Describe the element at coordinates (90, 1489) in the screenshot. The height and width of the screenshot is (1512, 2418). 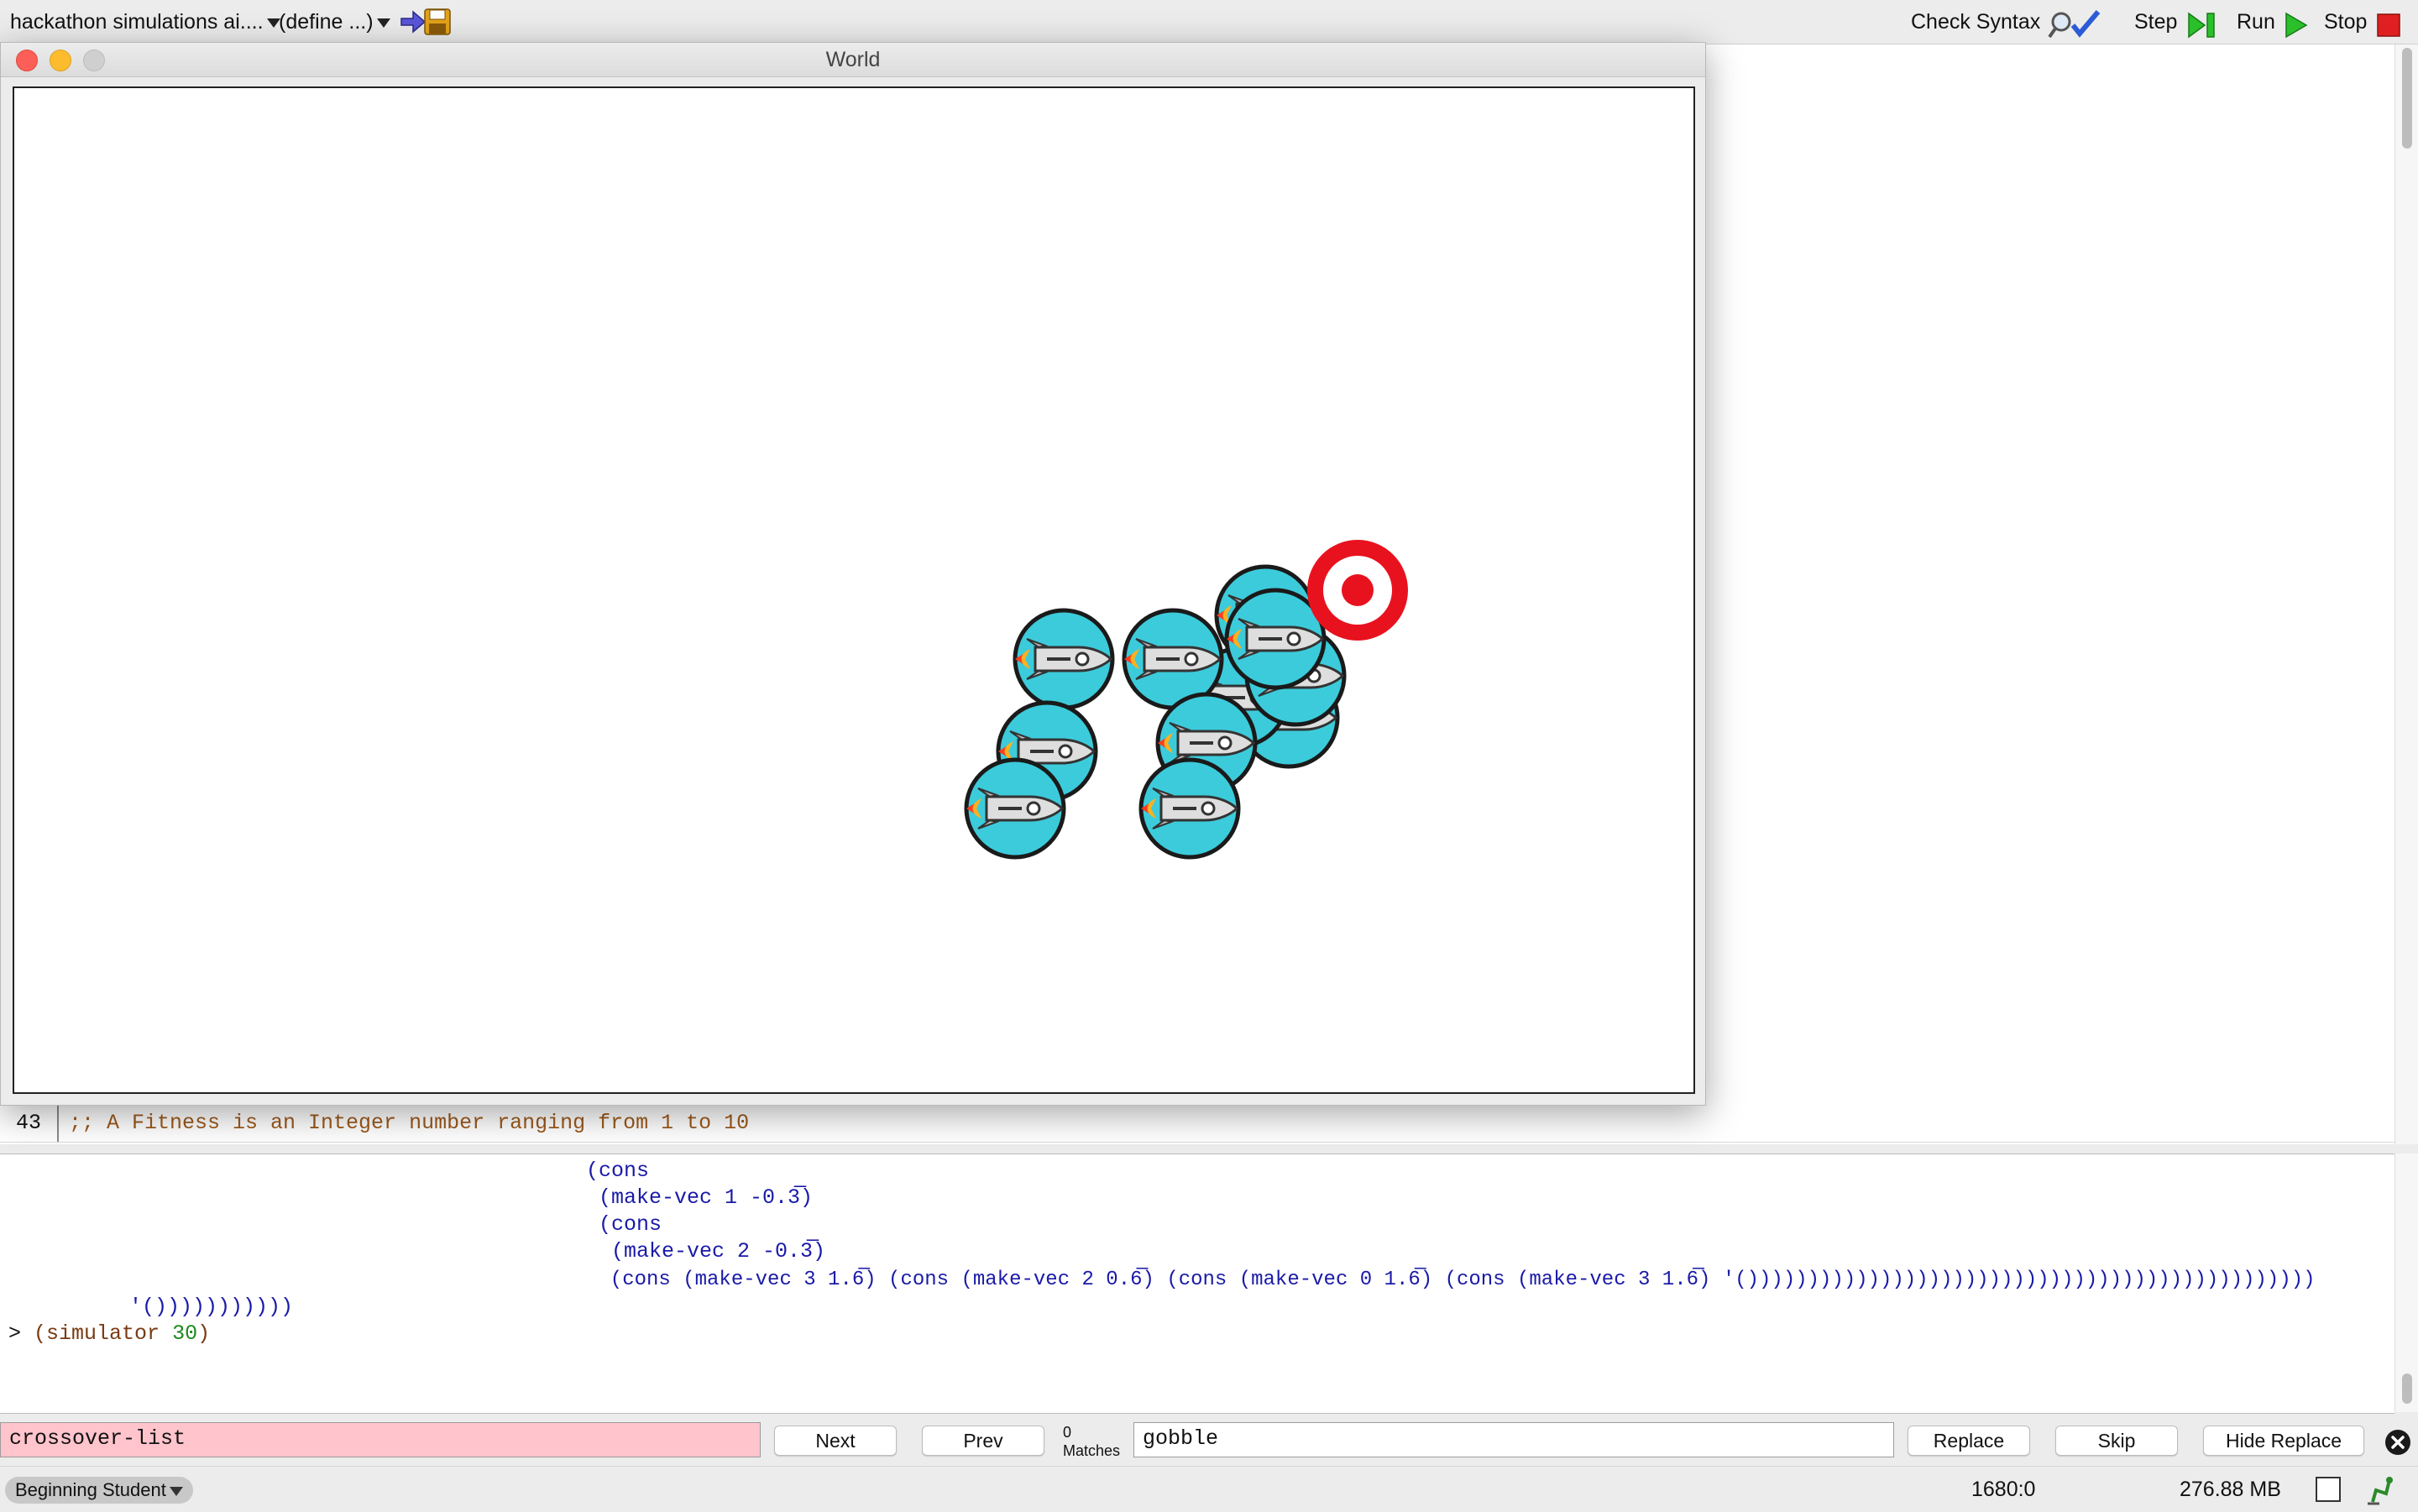
I see `language-label: Beginning Student` at that location.